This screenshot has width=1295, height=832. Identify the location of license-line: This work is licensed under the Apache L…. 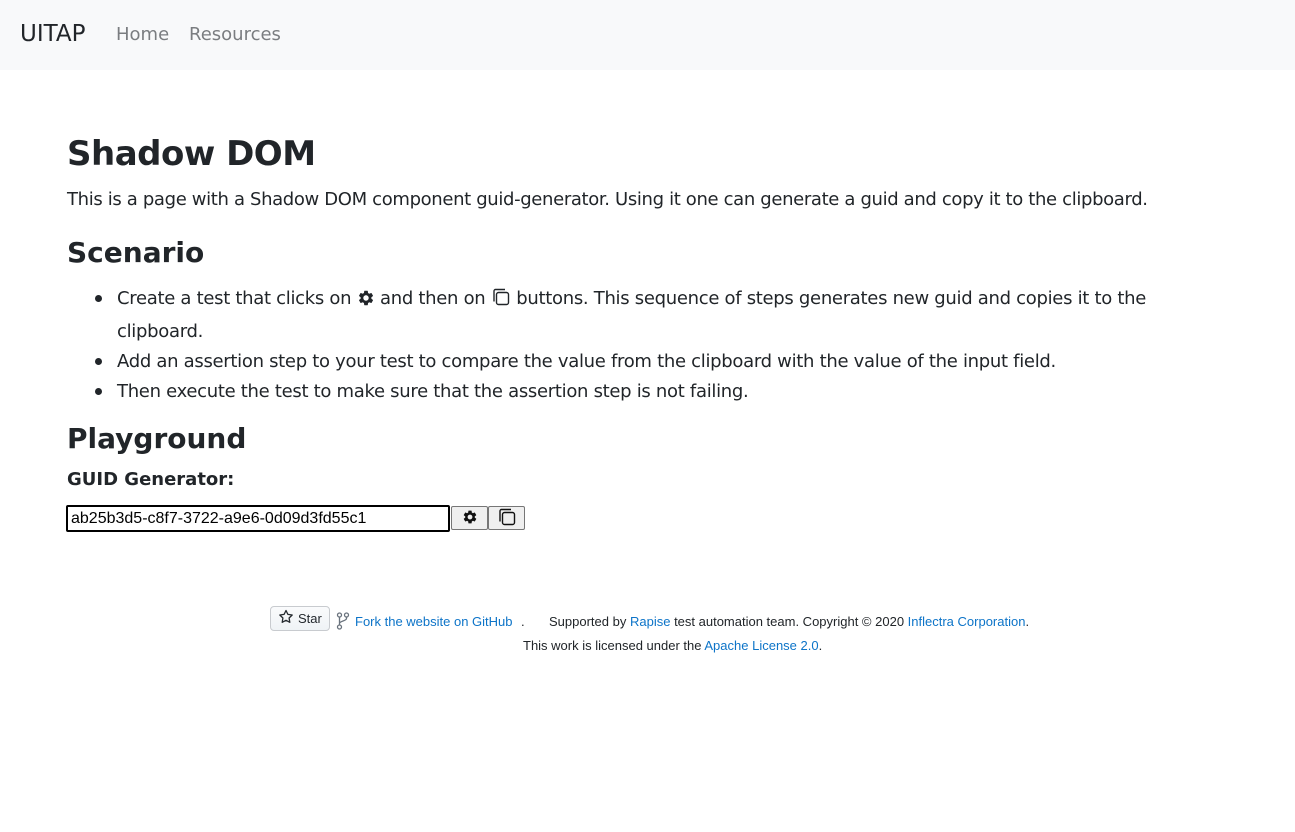
(672, 645).